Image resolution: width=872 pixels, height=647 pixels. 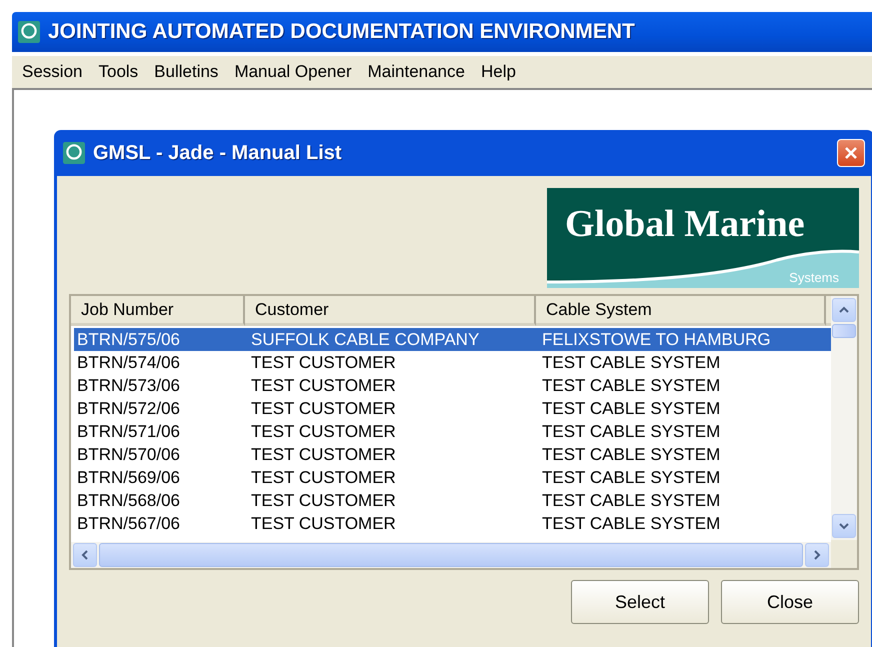 What do you see at coordinates (128, 362) in the screenshot?
I see `table-cell-text: BTRN/574/06` at bounding box center [128, 362].